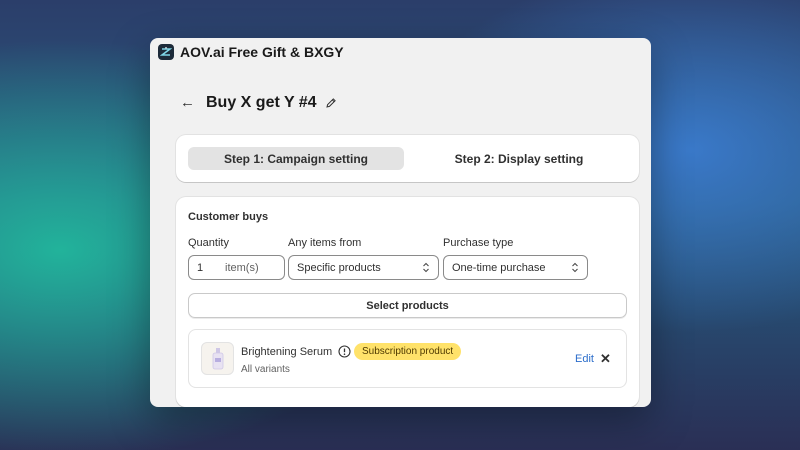  Describe the element at coordinates (242, 267) in the screenshot. I see `quantity-suffix: item(s)` at that location.